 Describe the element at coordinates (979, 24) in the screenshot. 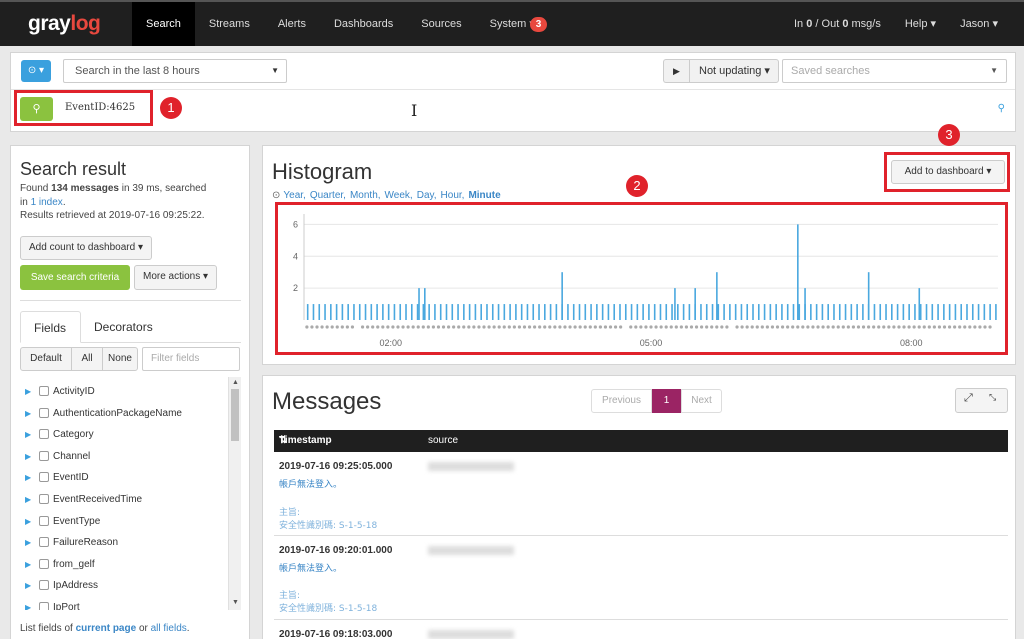

I see `nav-user-dropdown: Jason ▾` at that location.